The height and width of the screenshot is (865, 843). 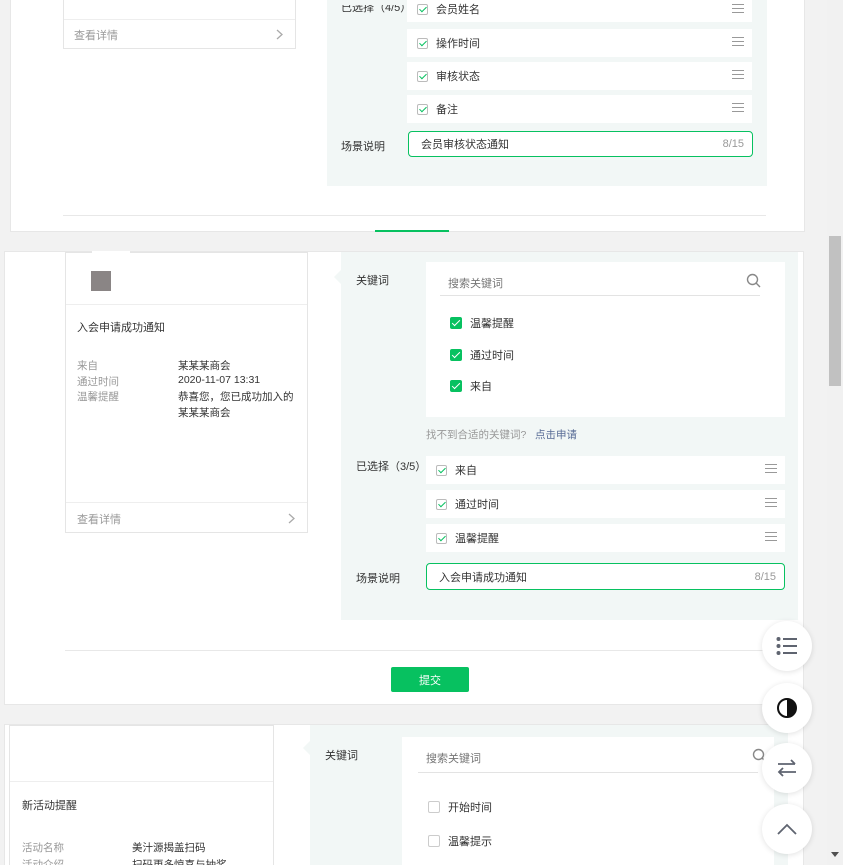 What do you see at coordinates (204, 366) in the screenshot?
I see `field-value: 某某某商会` at bounding box center [204, 366].